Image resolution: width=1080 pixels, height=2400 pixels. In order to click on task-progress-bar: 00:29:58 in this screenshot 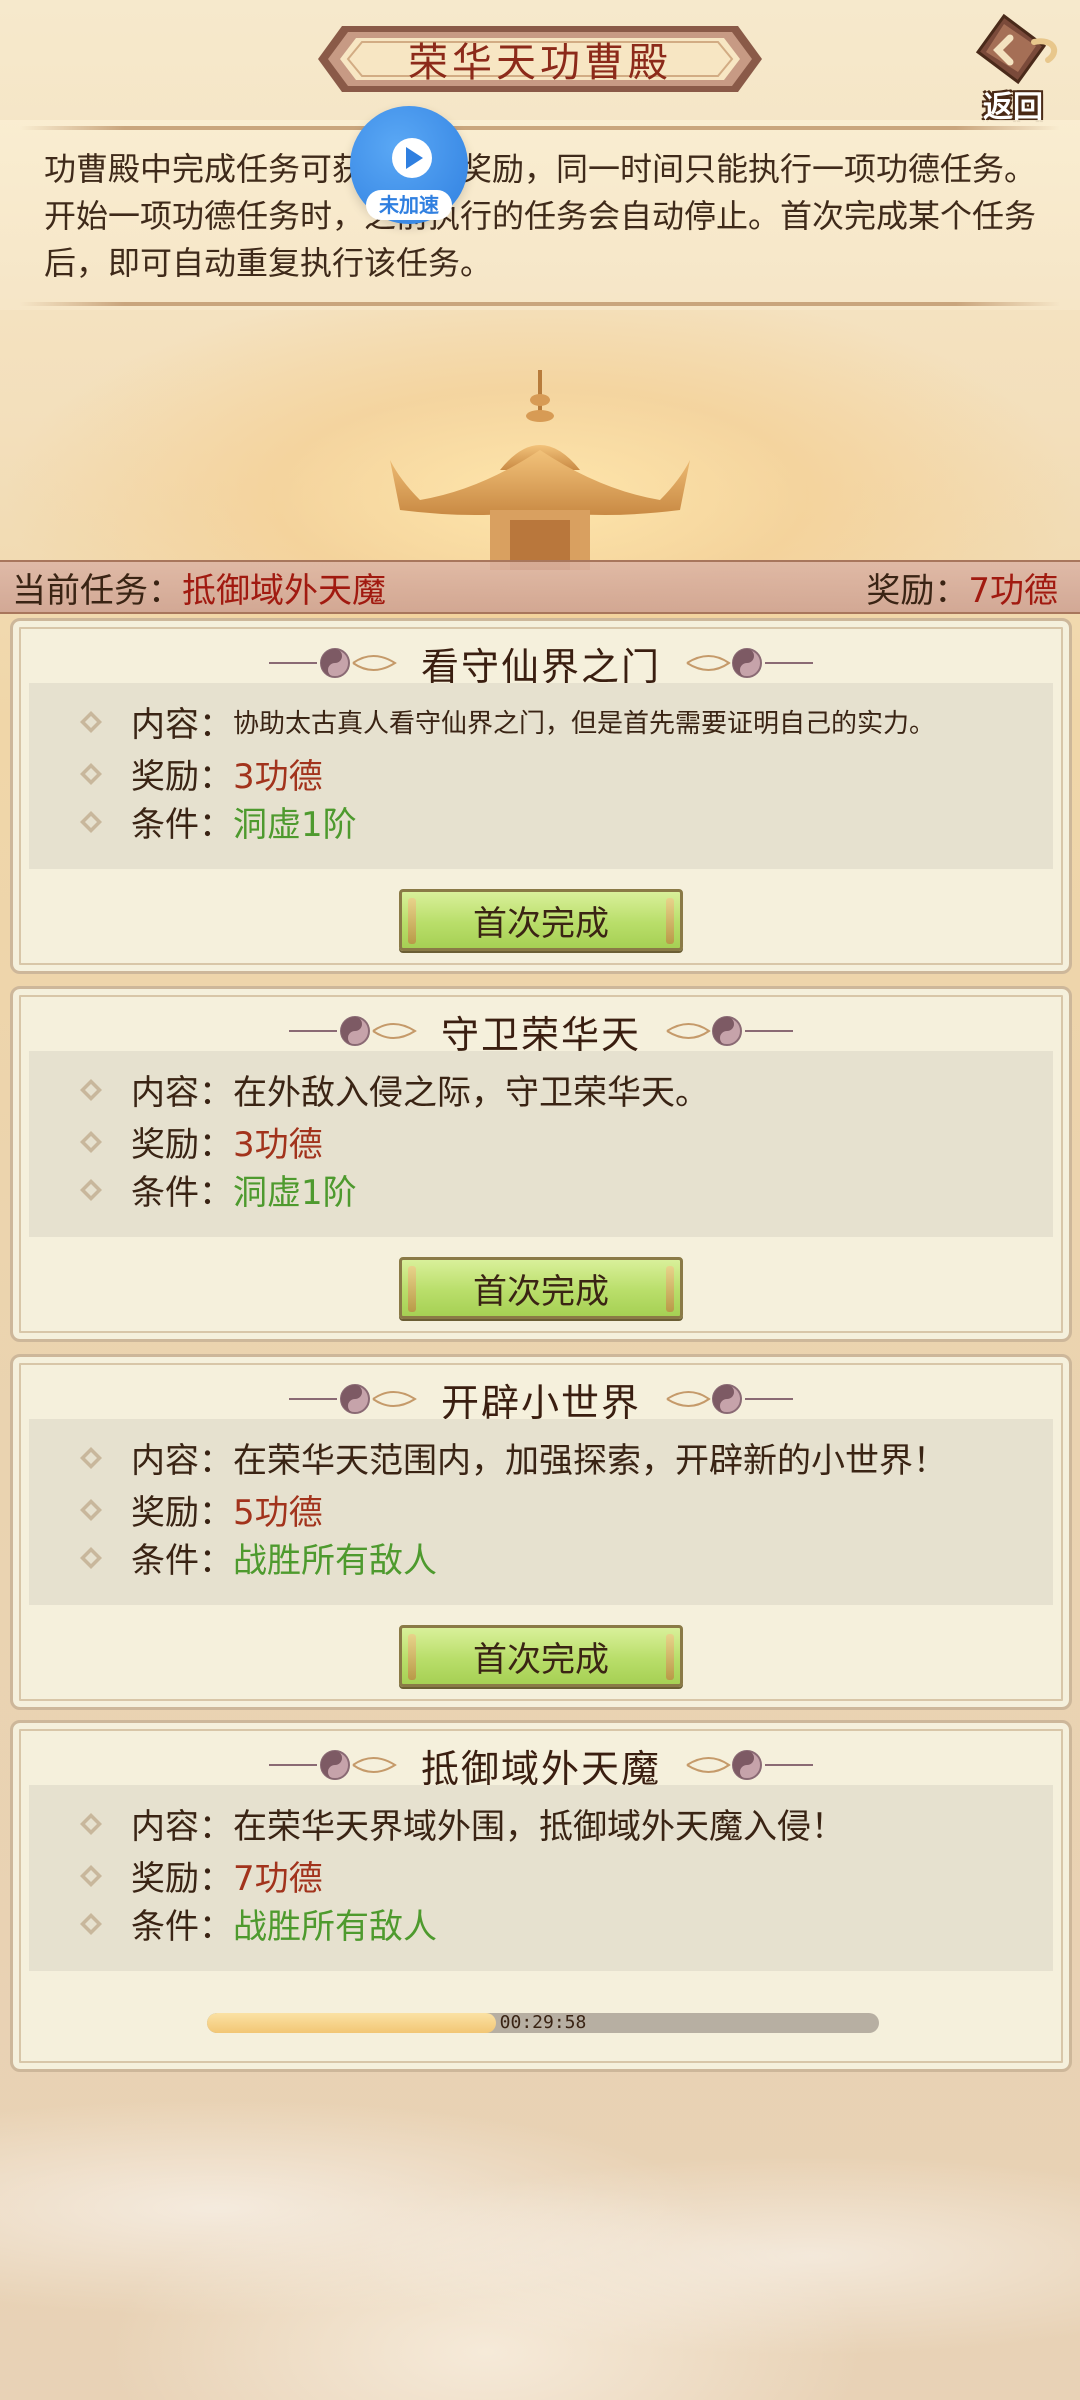, I will do `click(543, 2023)`.